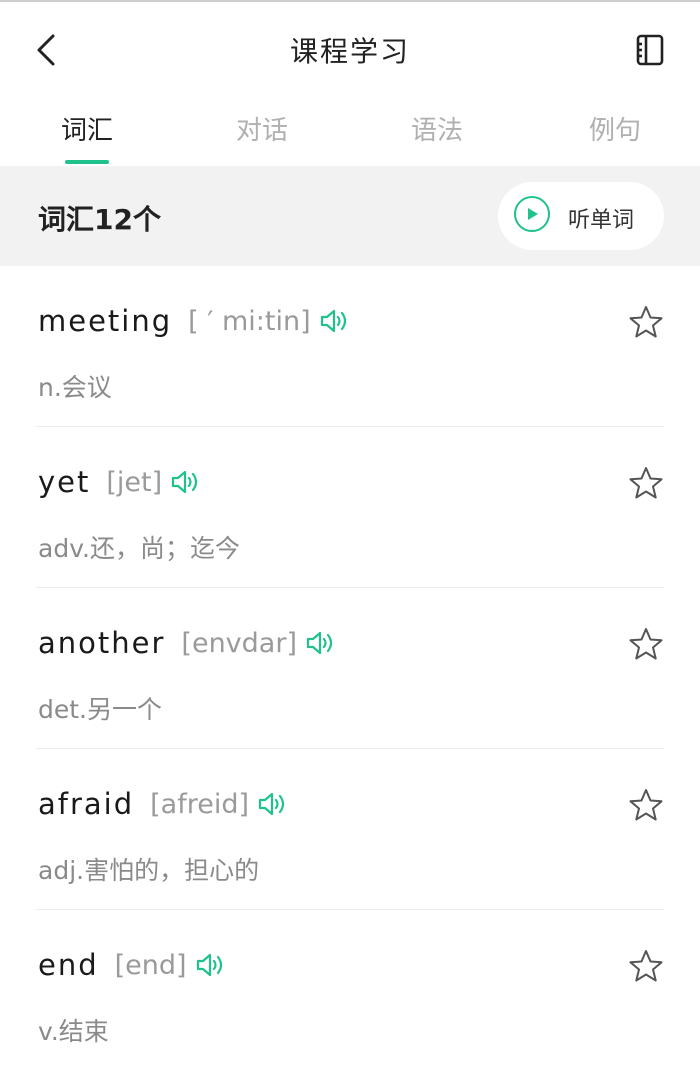 The image size is (700, 1070). I want to click on listen-words-label: 听单词, so click(601, 220).